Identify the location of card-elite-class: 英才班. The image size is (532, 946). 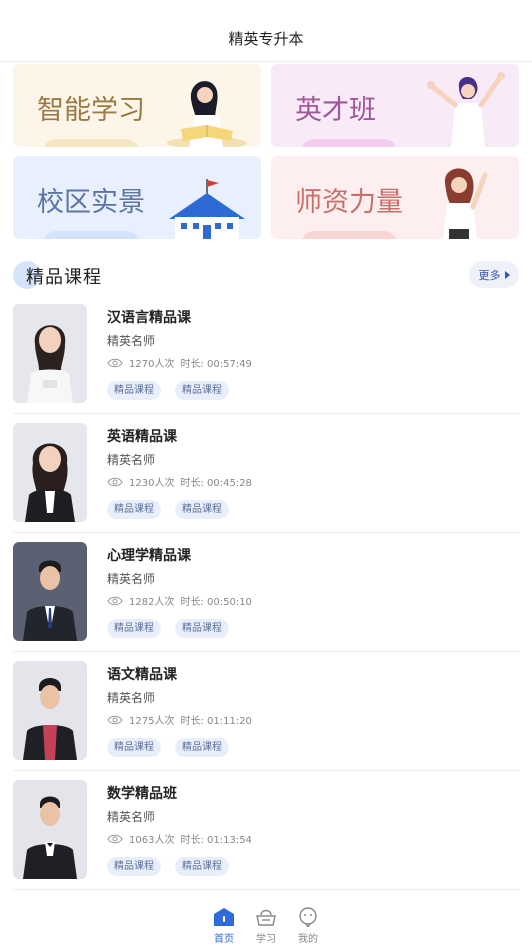
(395, 105).